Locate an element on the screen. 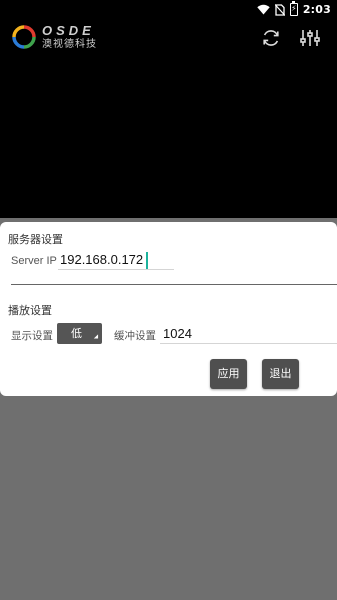 Image resolution: width=337 pixels, height=600 pixels. brand-logo: OSDE 澳视德科技 is located at coordinates (54, 37).